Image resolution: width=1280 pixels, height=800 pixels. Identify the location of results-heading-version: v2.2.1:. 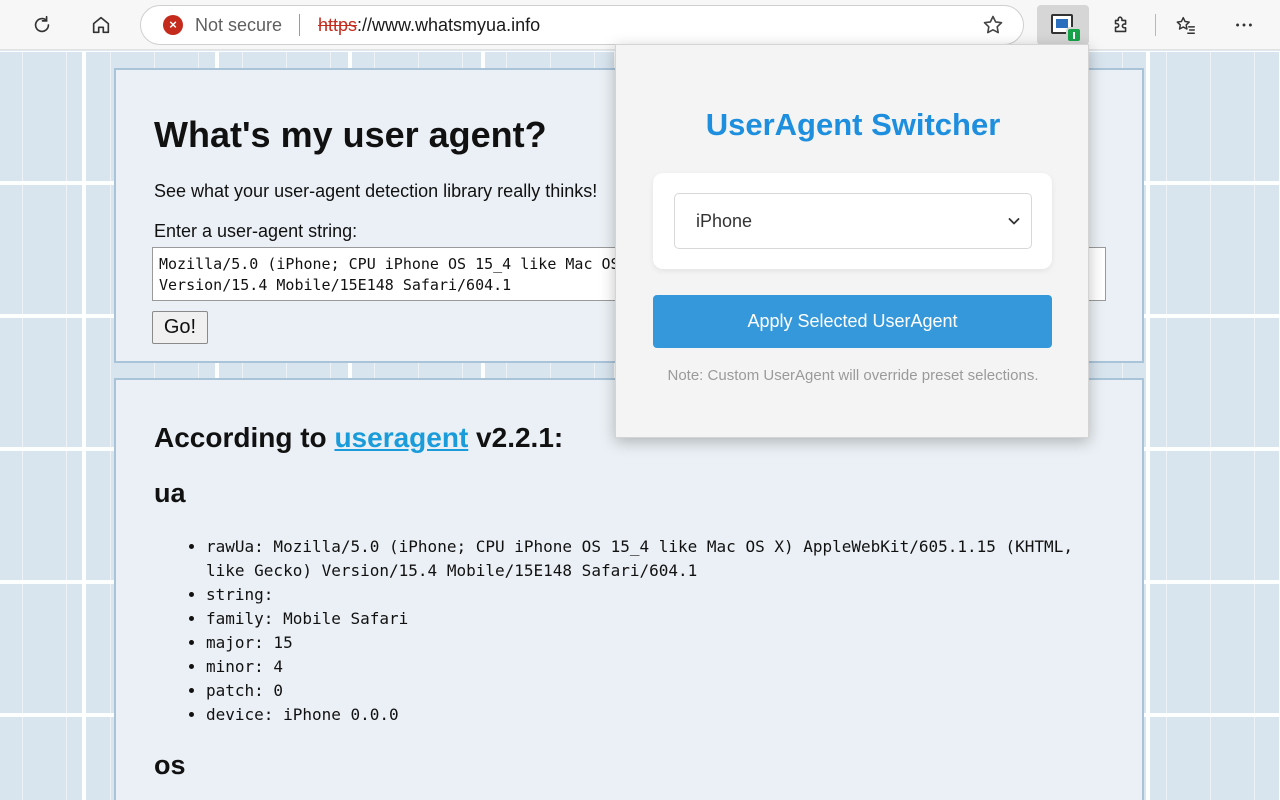
(516, 437).